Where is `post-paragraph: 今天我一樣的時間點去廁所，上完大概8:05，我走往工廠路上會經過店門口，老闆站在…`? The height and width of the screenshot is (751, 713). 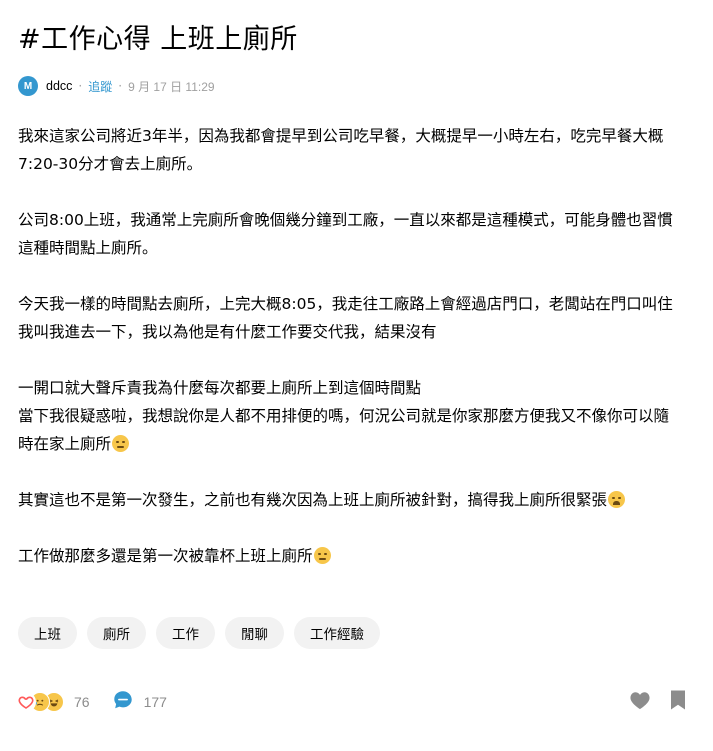
post-paragraph: 今天我一樣的時間點去廁所，上完大概8:05，我走往工廠路上會經過店門口，老闆站在… is located at coordinates (345, 318).